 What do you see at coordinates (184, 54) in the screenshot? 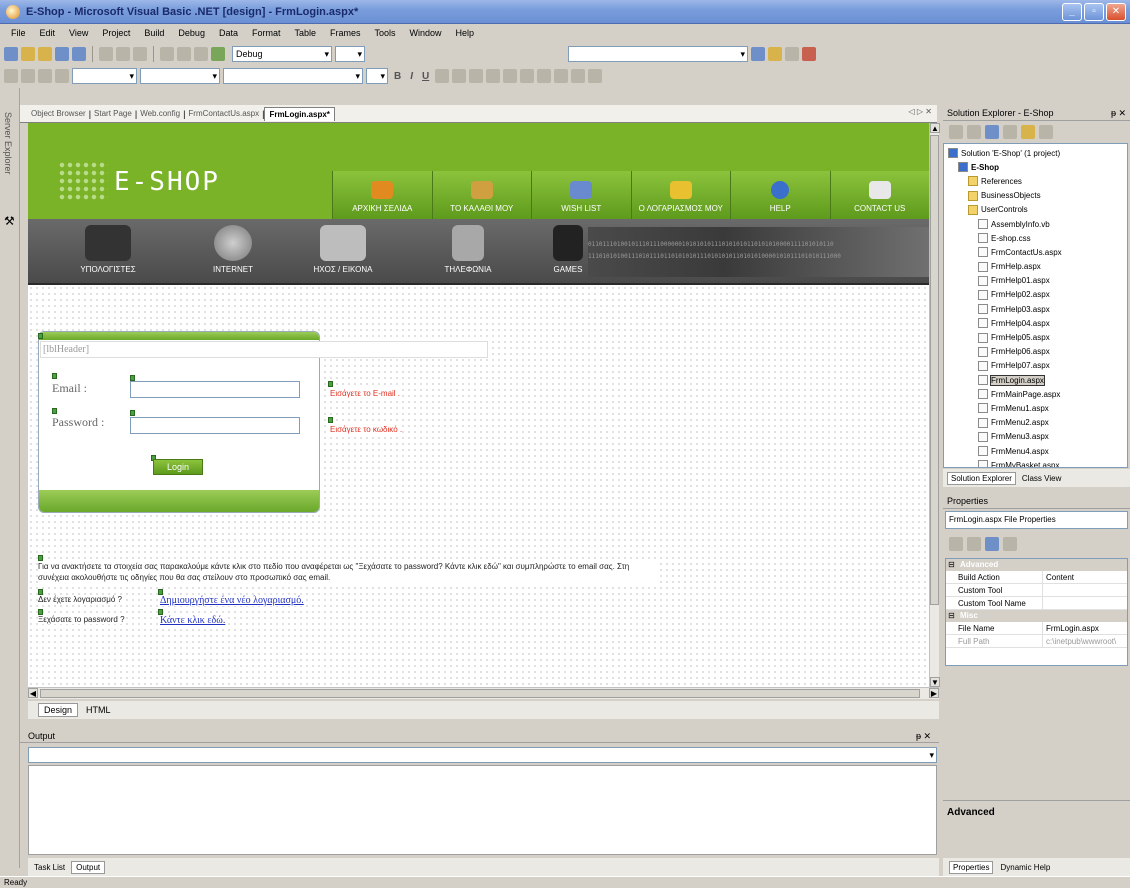
I see `redo-icon` at bounding box center [184, 54].